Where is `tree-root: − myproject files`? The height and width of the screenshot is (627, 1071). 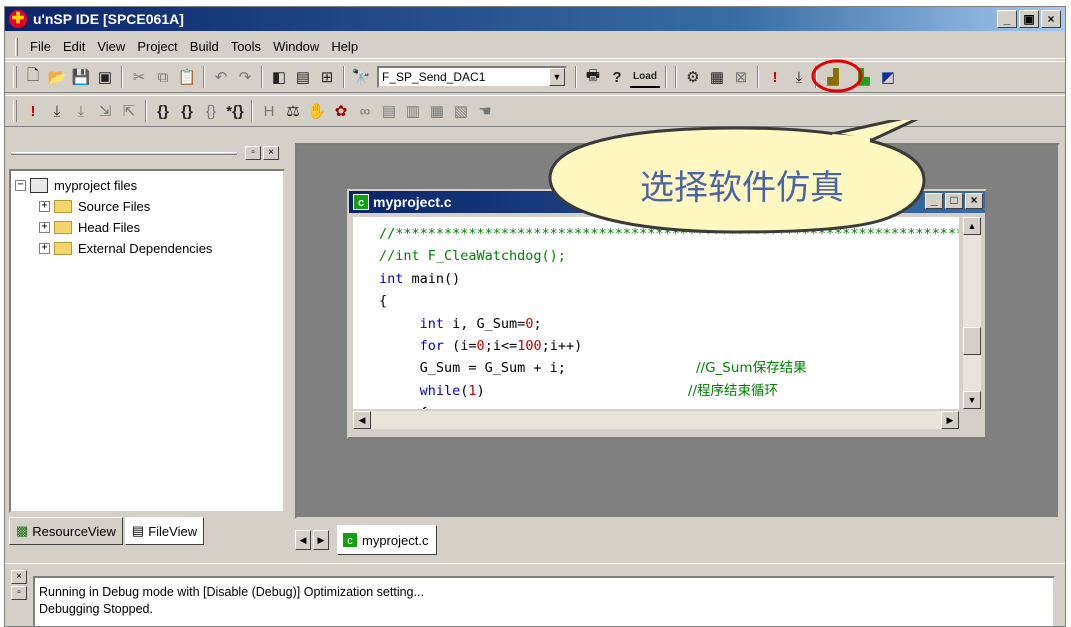
tree-root: − myproject files is located at coordinates (147, 185).